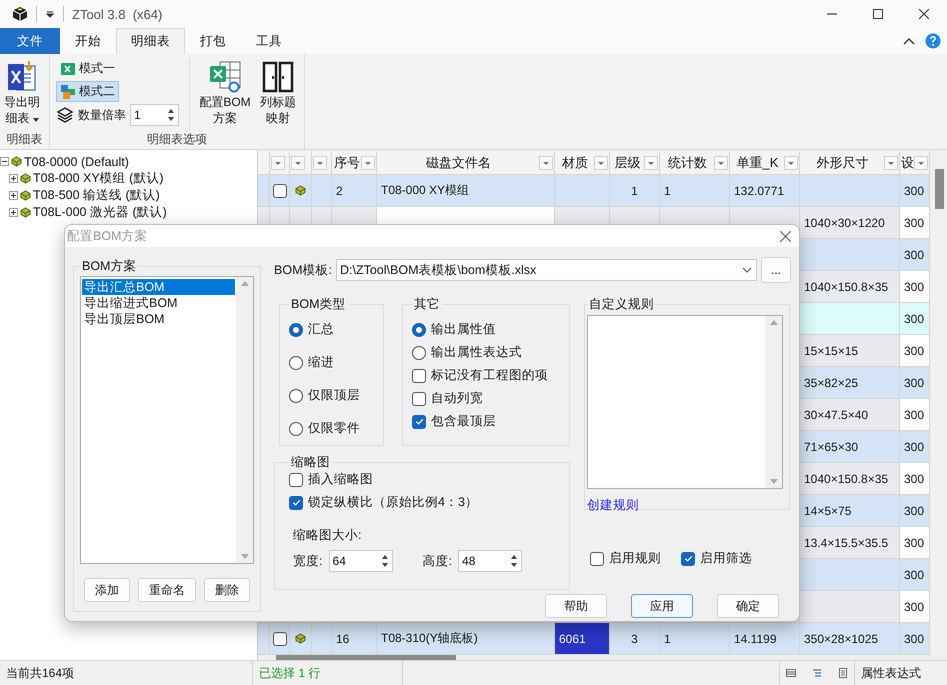 The image size is (947, 685). What do you see at coordinates (850, 543) in the screenshot?
I see `table-cell: 13.4×15.5×35.5` at bounding box center [850, 543].